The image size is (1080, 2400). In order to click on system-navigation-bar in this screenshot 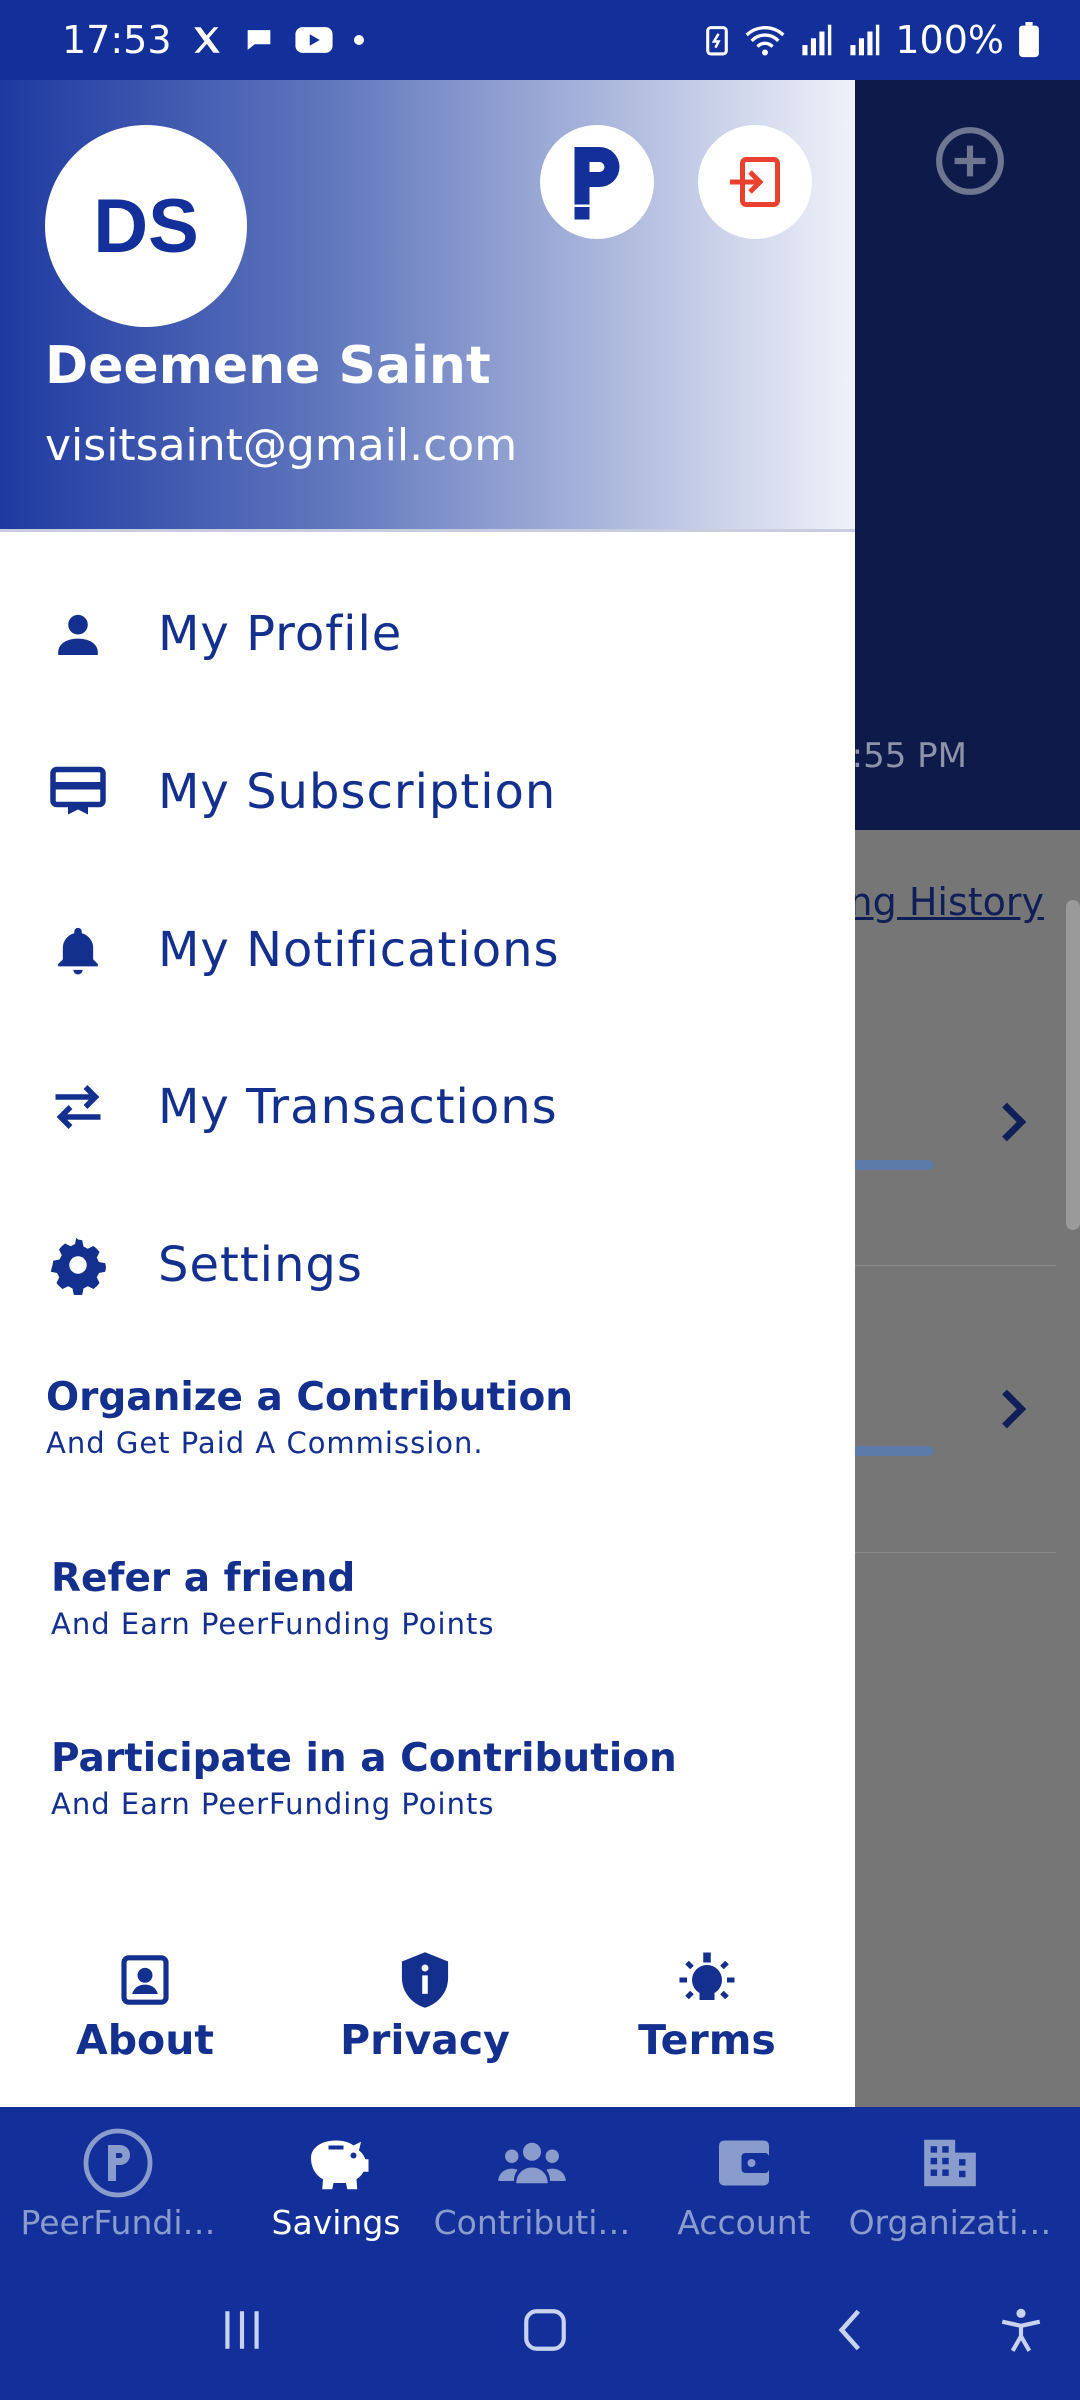, I will do `click(540, 2330)`.